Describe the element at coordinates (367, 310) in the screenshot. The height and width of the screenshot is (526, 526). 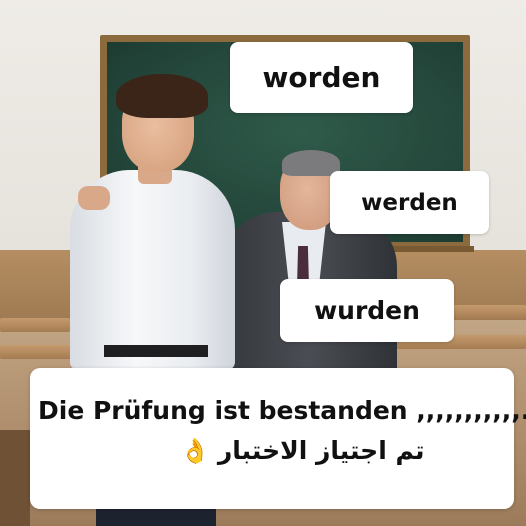
I see `choice-wurden-button: wurden` at that location.